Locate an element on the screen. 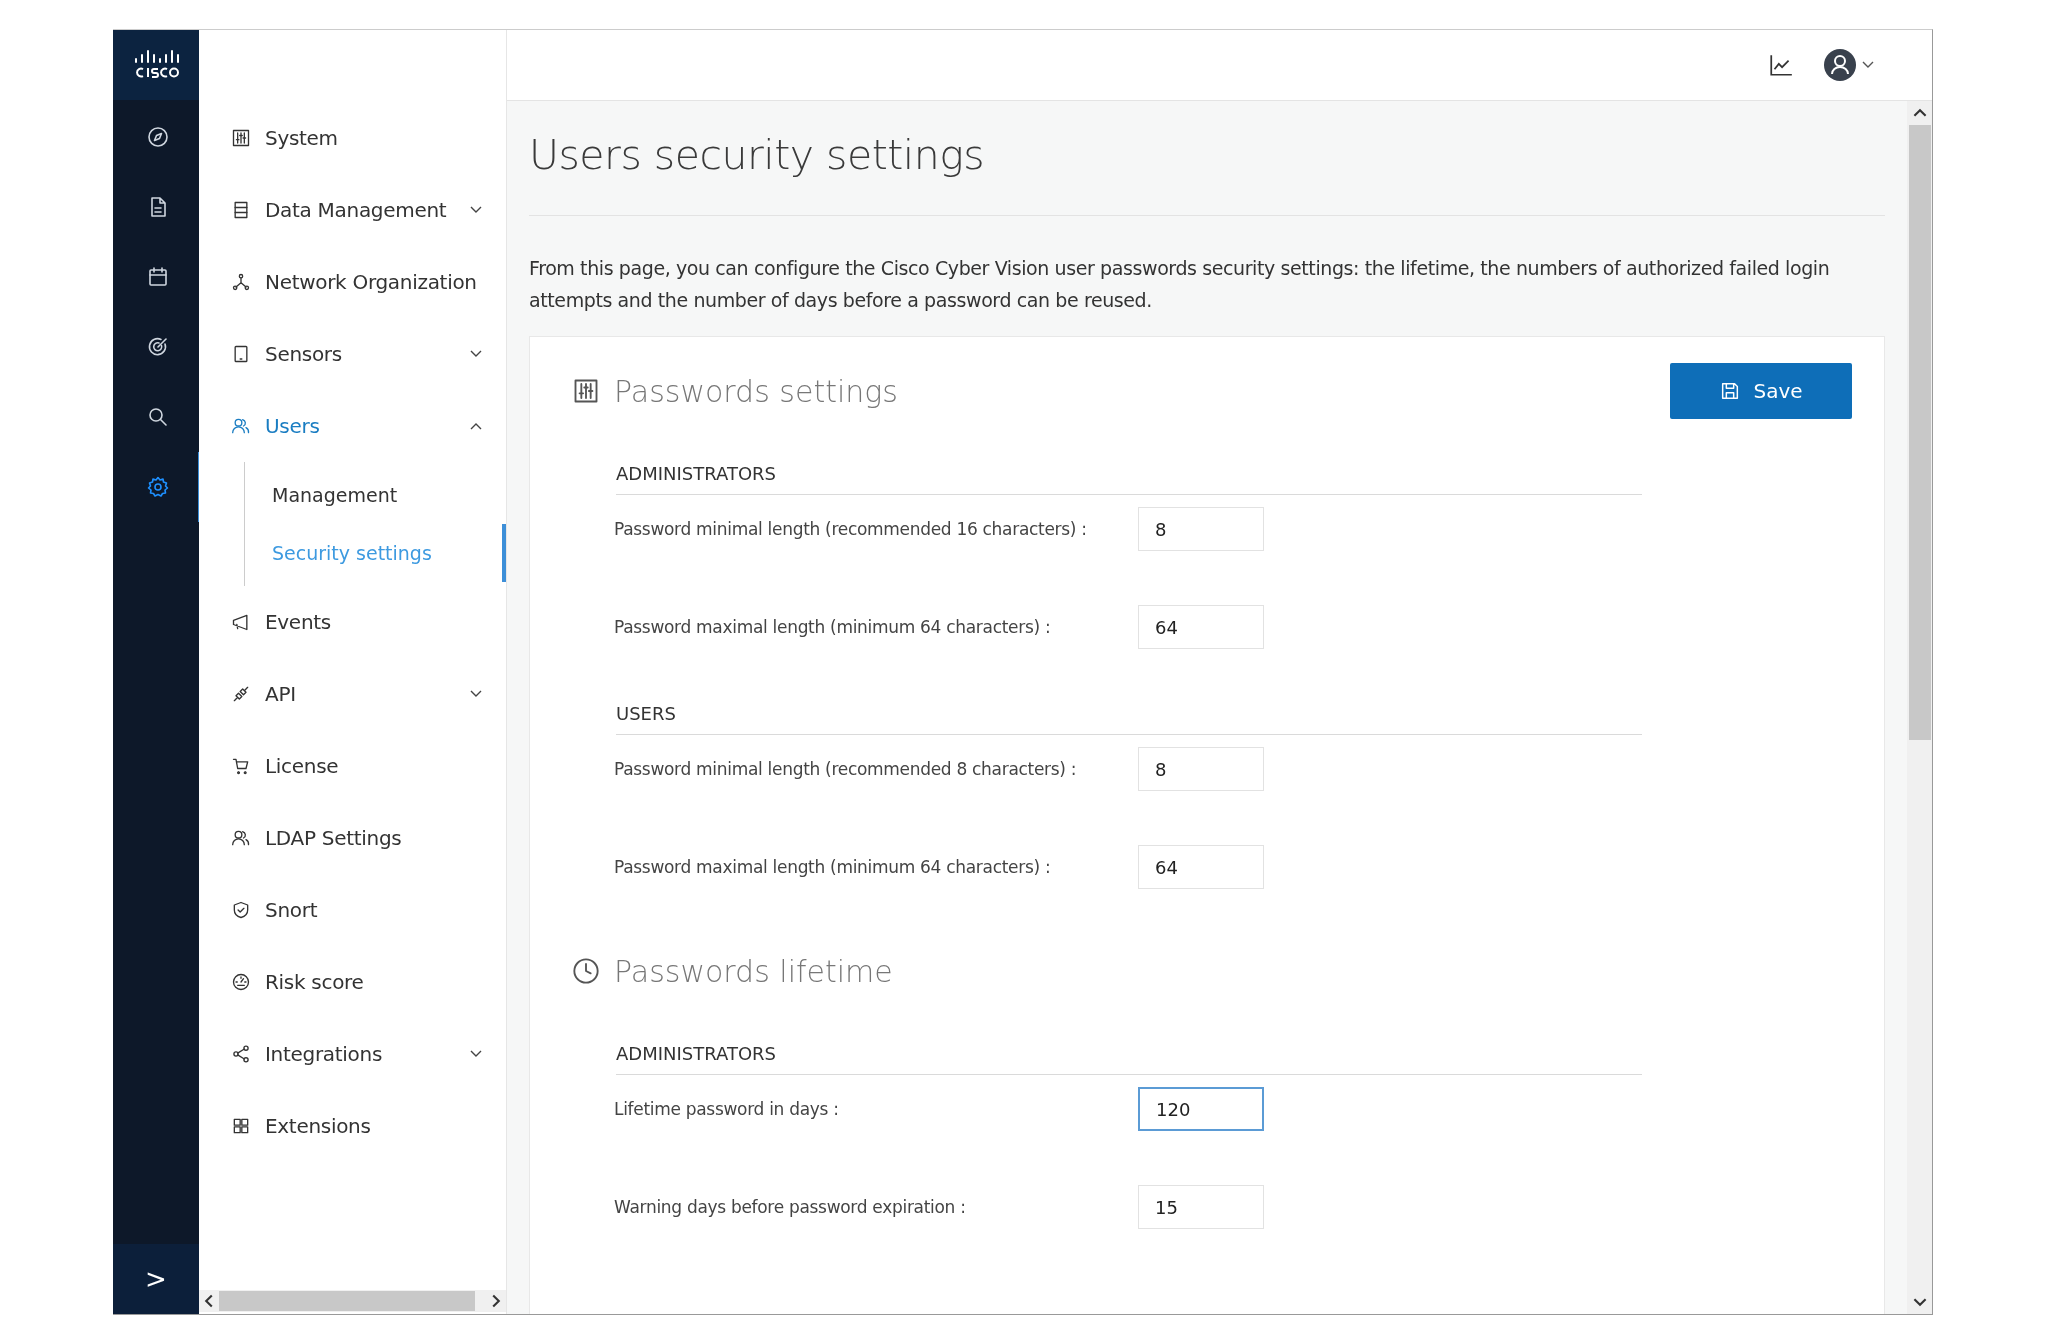  page-title: Users security settings is located at coordinates (1207, 173).